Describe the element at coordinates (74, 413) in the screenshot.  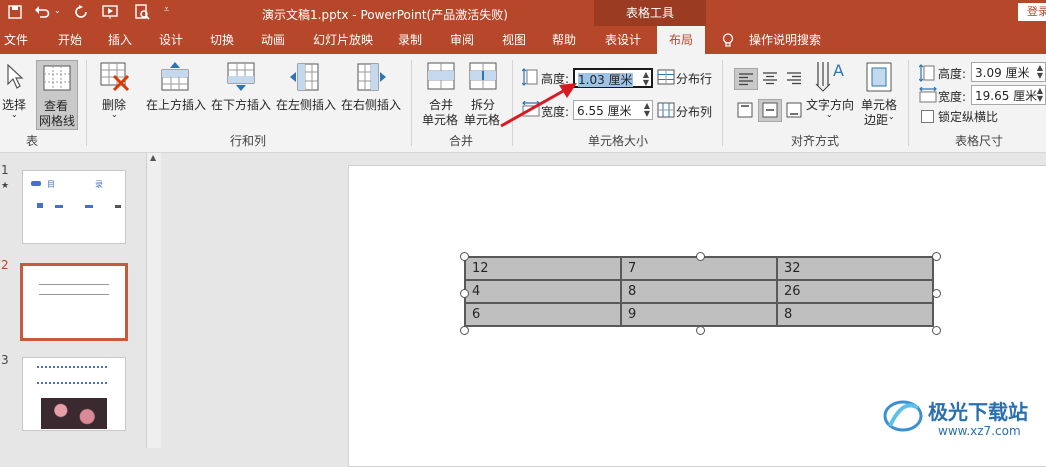
I see `thumb-image` at that location.